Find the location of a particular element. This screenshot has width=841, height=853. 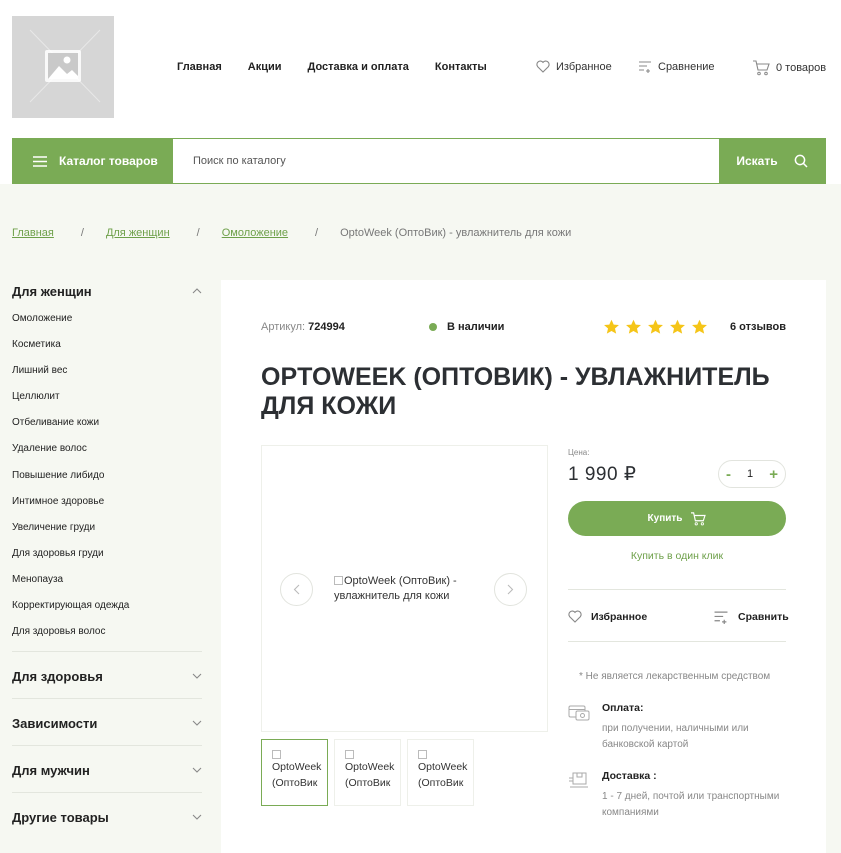

sidebar-item-intimate-health: Интимное здоровье is located at coordinates (107, 502).